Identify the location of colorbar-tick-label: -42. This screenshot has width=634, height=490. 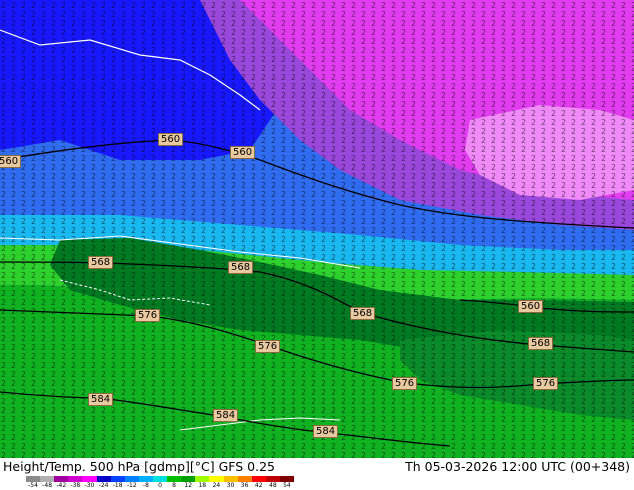
(61, 485).